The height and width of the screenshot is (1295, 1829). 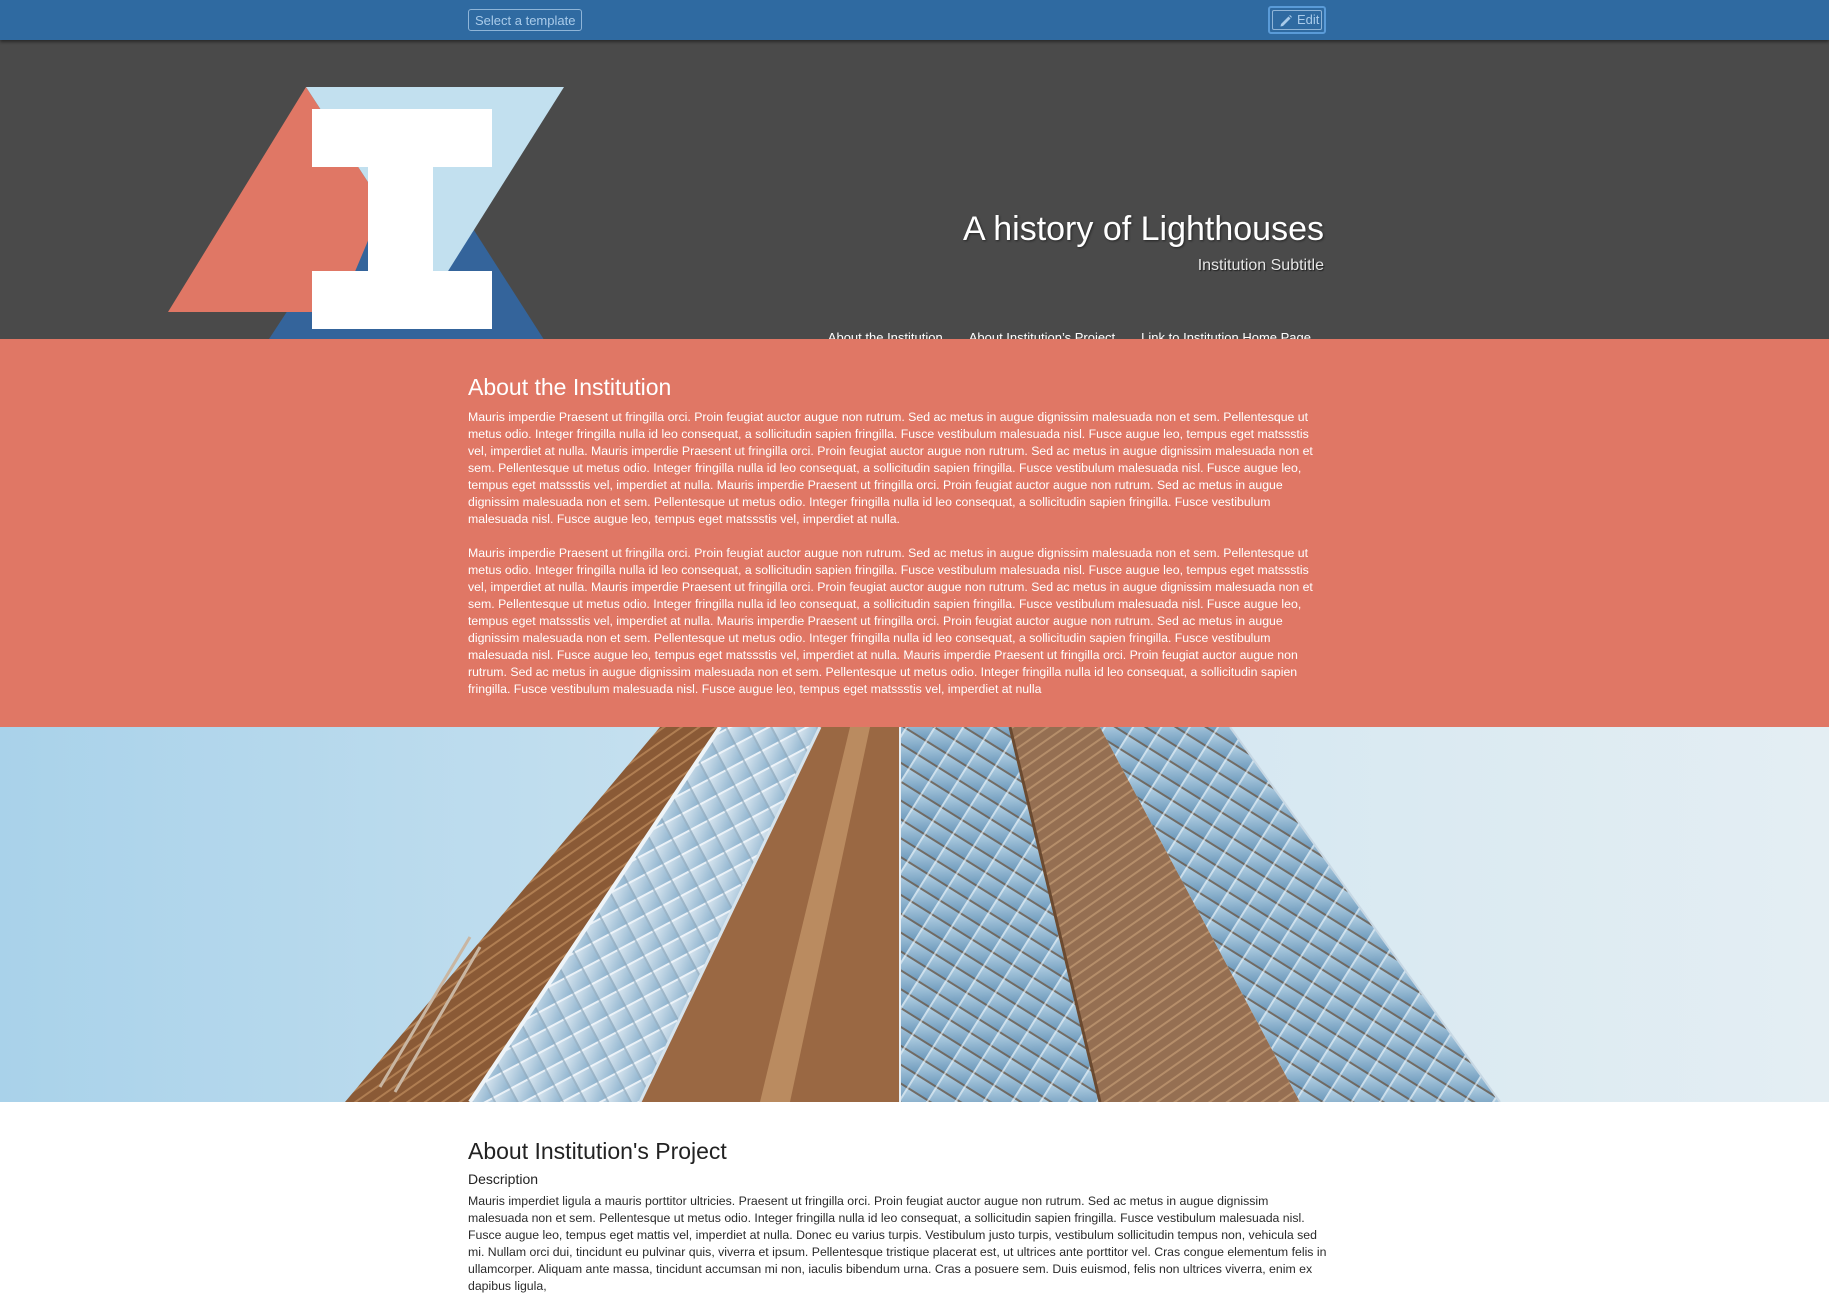 I want to click on project-description-heading: Description, so click(x=503, y=1179).